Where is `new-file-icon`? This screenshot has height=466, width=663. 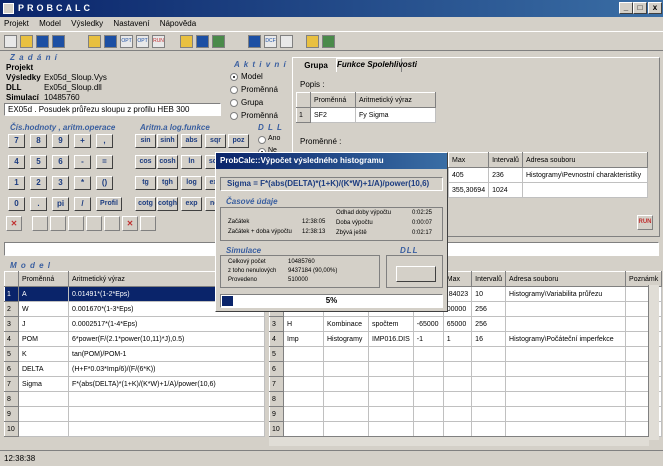 new-file-icon is located at coordinates (10, 41).